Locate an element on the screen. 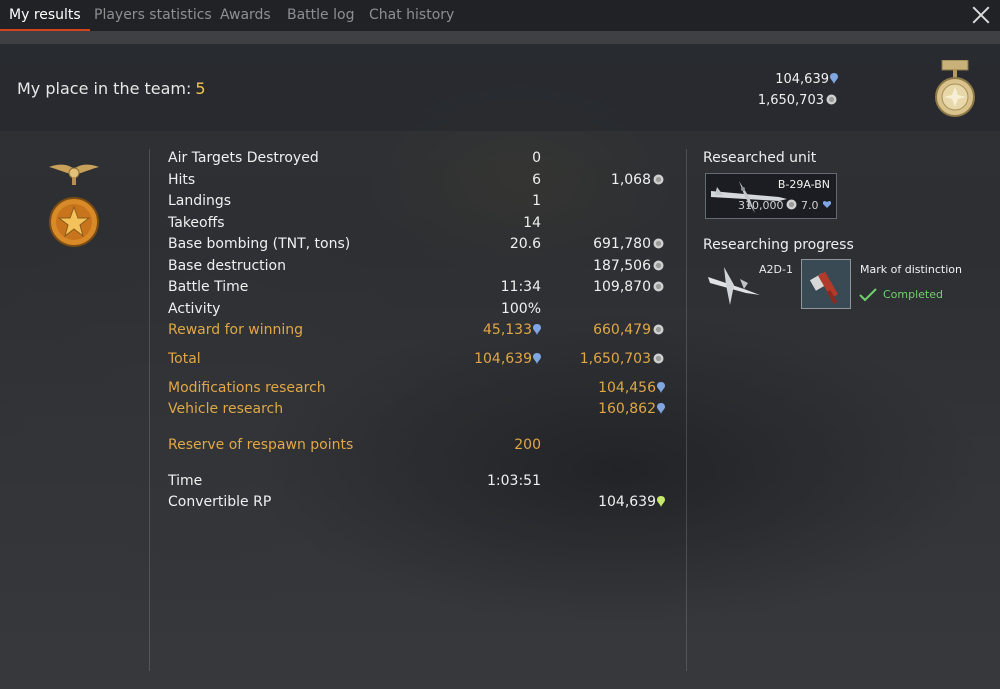  modifications-research-row: Modifications research 104,456 is located at coordinates (418, 390).